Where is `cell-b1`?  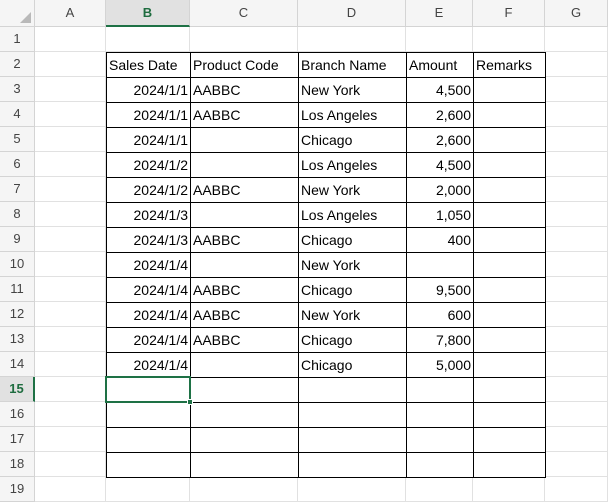 cell-b1 is located at coordinates (148, 39).